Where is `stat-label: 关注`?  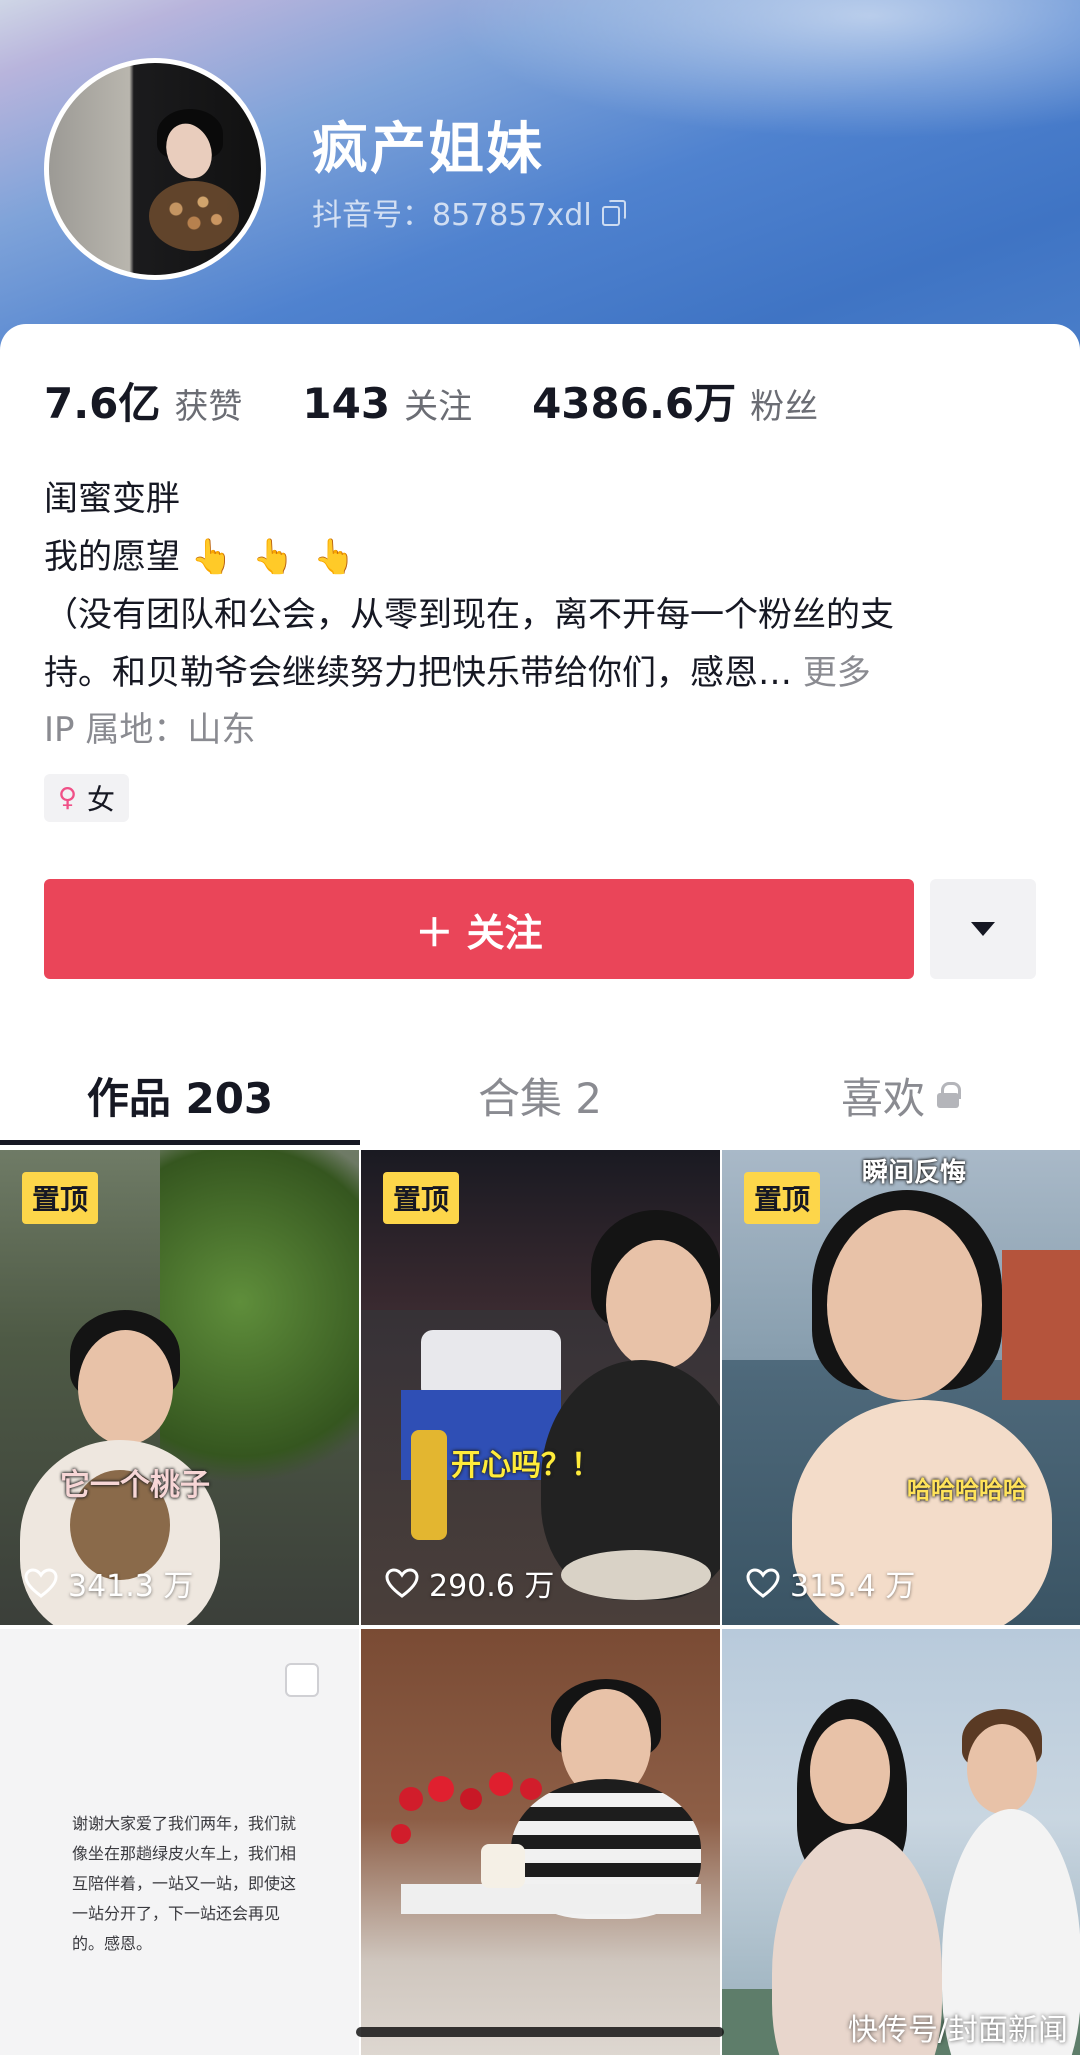 stat-label: 关注 is located at coordinates (438, 407).